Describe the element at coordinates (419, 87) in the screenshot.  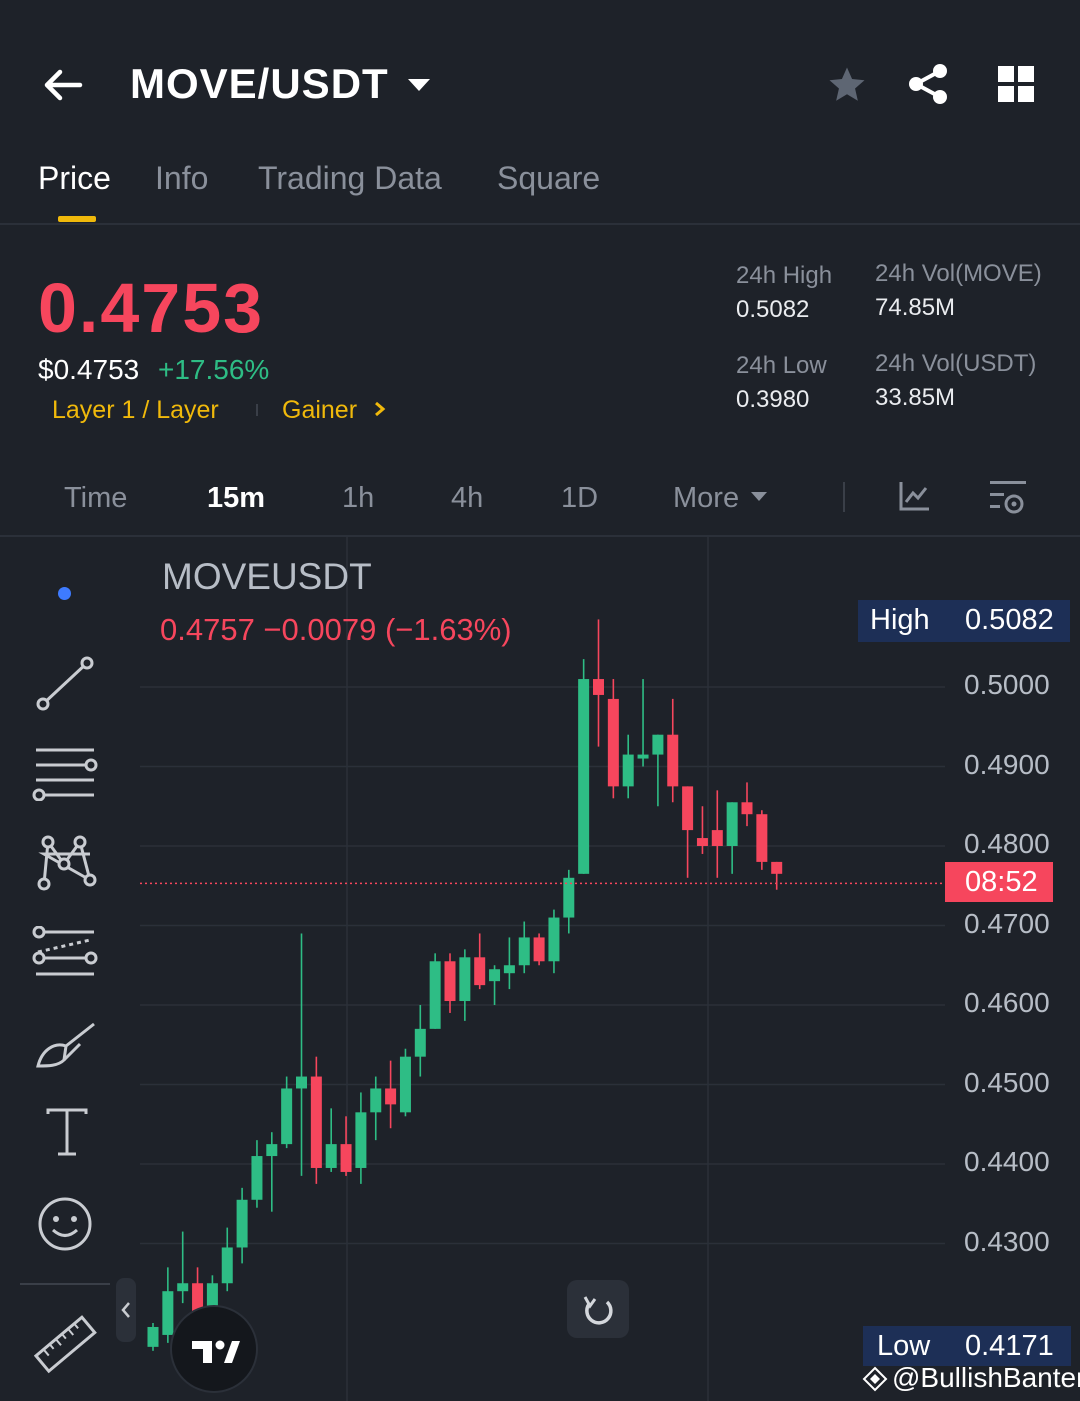
I see `pair-dropdown-icon` at that location.